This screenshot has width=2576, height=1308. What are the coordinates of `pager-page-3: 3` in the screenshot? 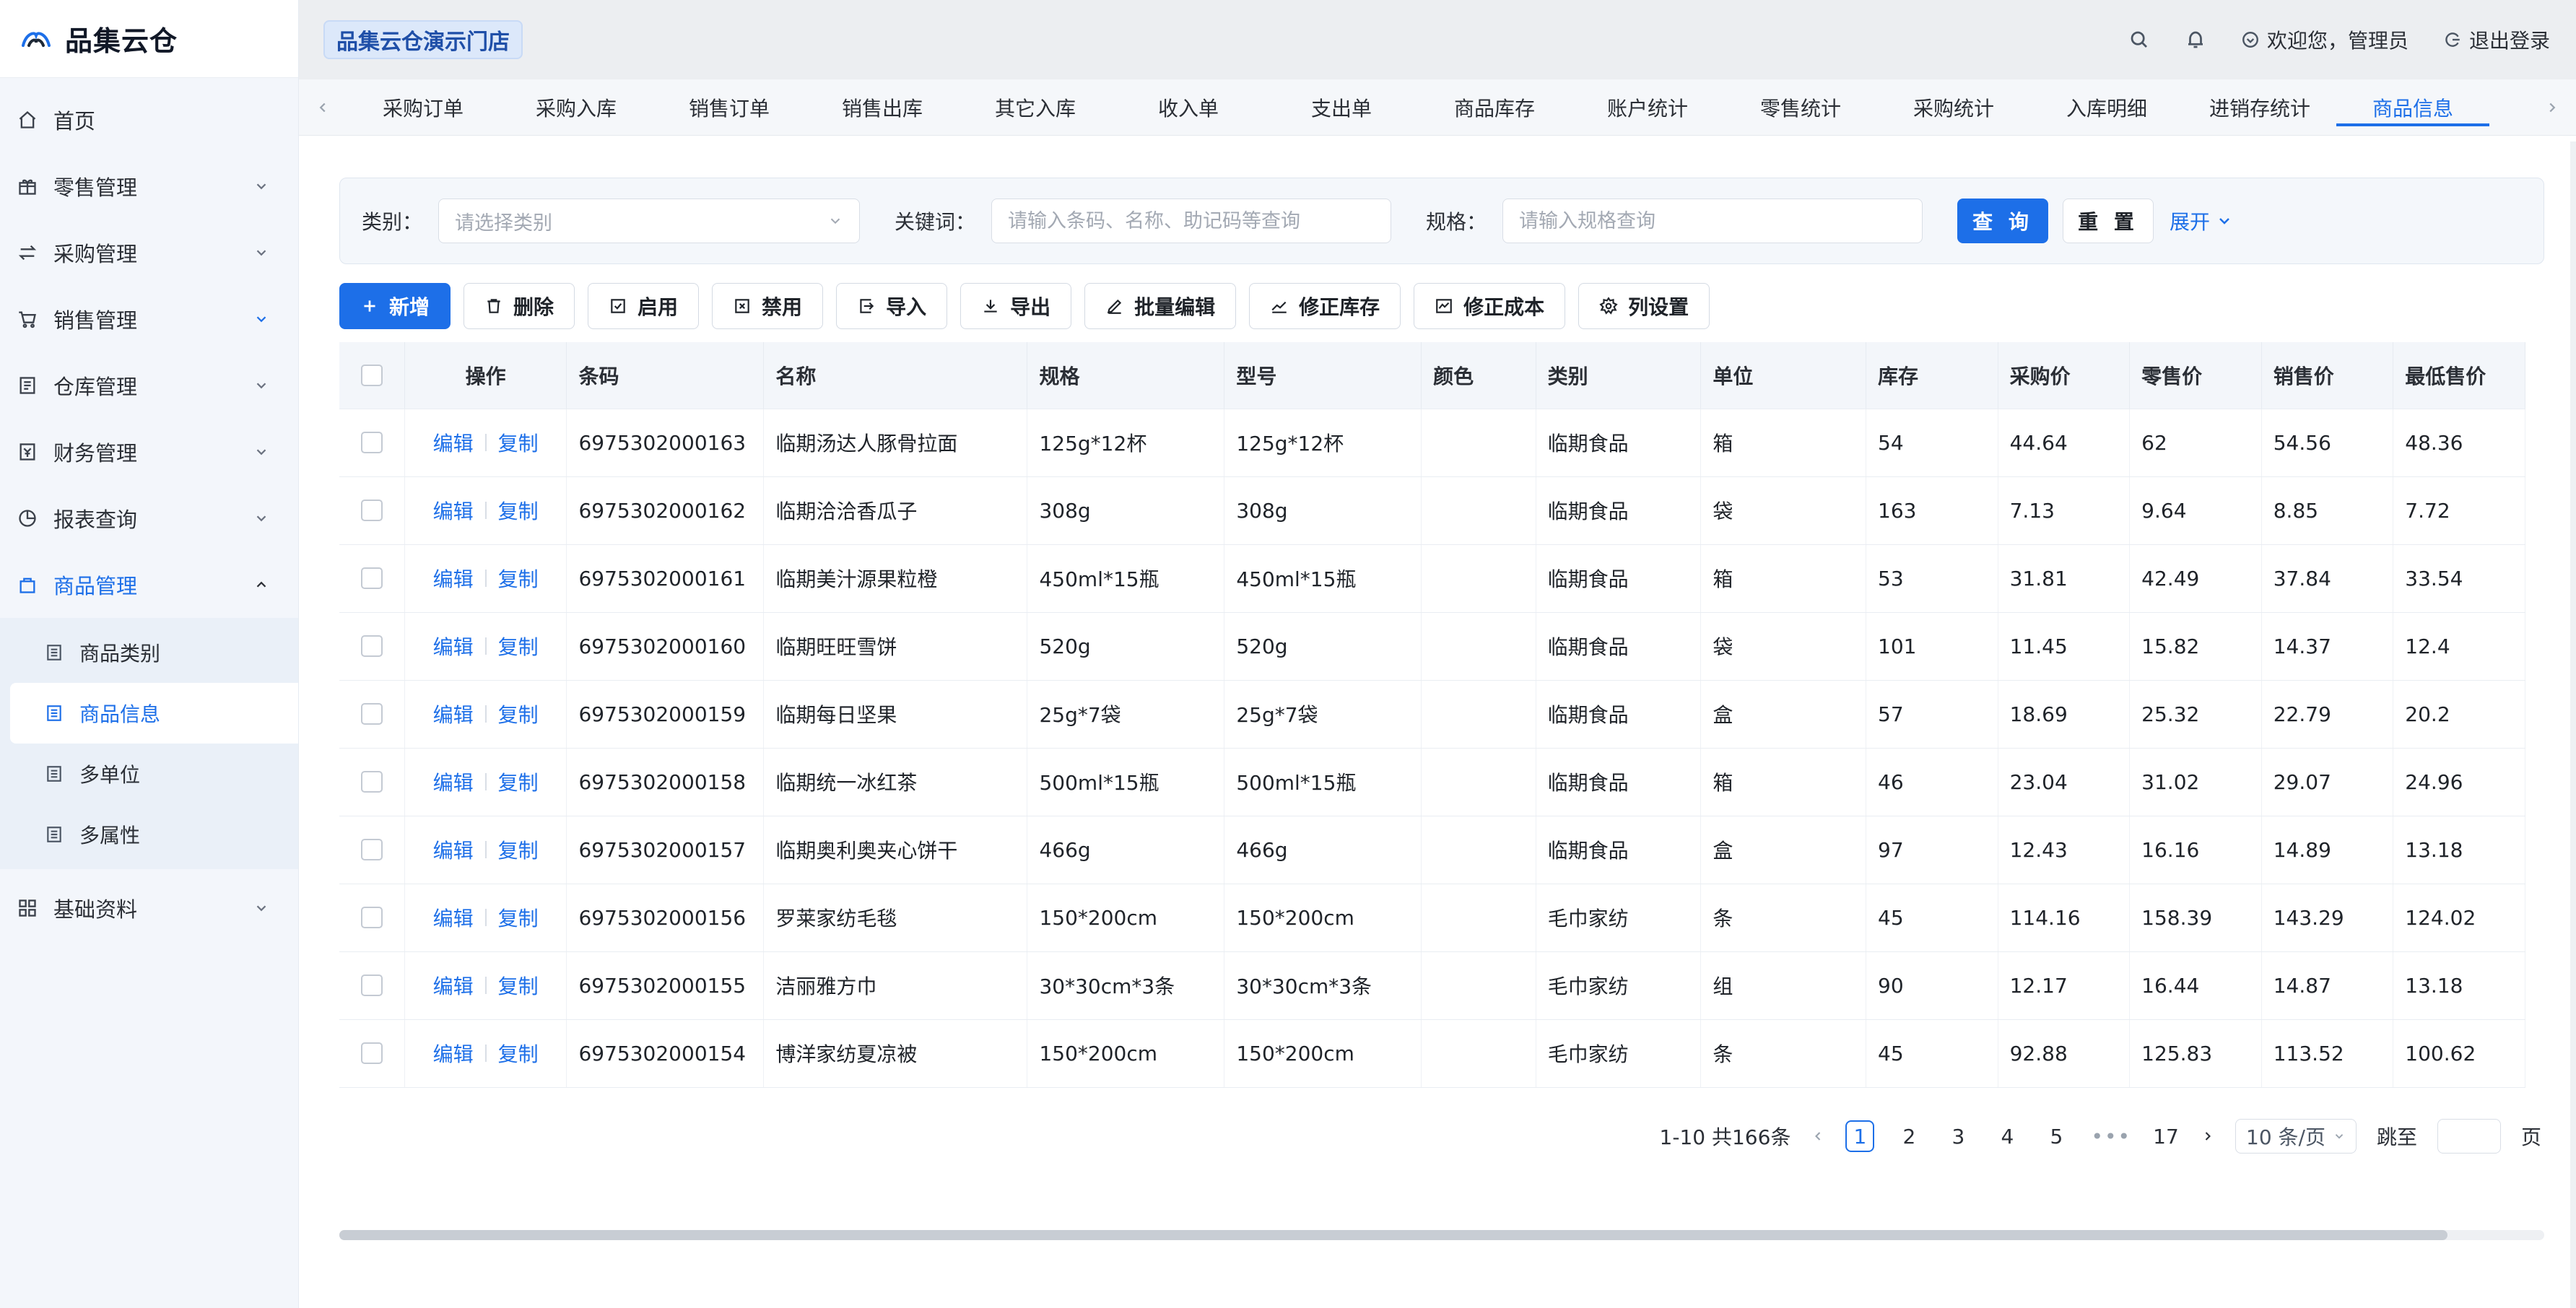 It's located at (1958, 1136).